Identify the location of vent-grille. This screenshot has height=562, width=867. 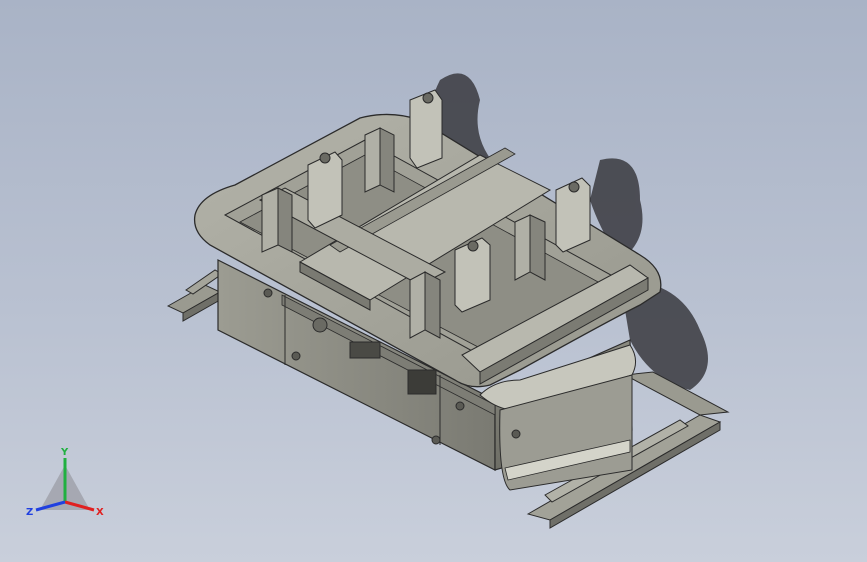
(422, 382).